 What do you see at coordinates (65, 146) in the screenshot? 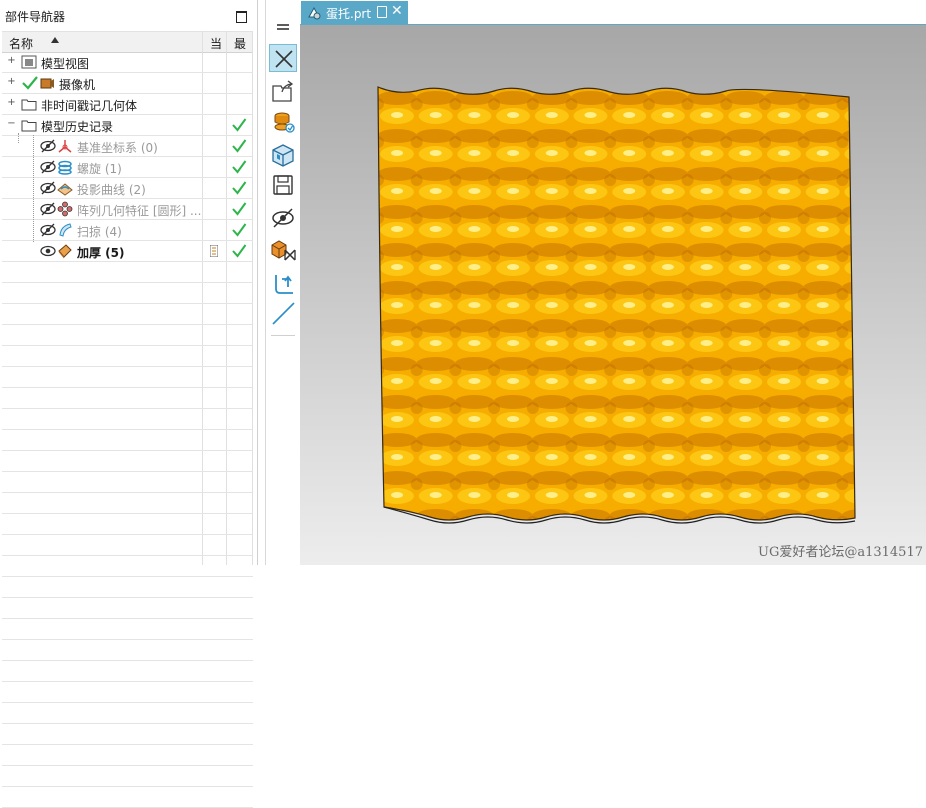
I see `datum-csys-icon` at bounding box center [65, 146].